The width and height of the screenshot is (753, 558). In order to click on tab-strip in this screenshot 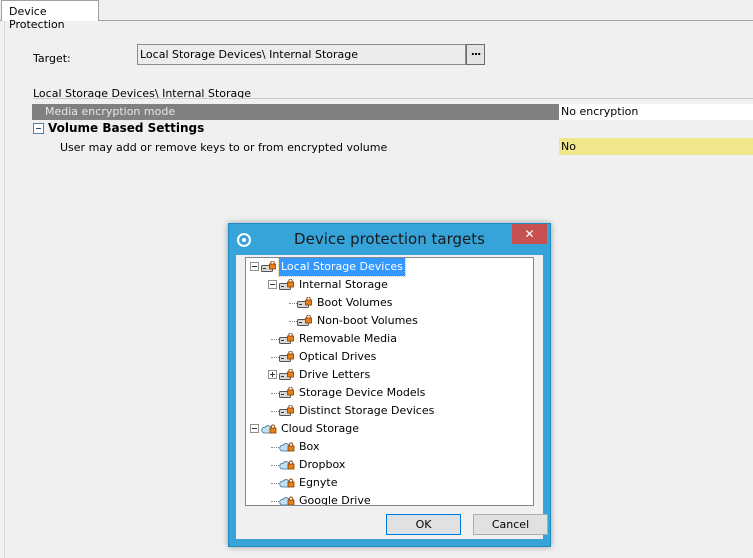, I will do `click(376, 10)`.